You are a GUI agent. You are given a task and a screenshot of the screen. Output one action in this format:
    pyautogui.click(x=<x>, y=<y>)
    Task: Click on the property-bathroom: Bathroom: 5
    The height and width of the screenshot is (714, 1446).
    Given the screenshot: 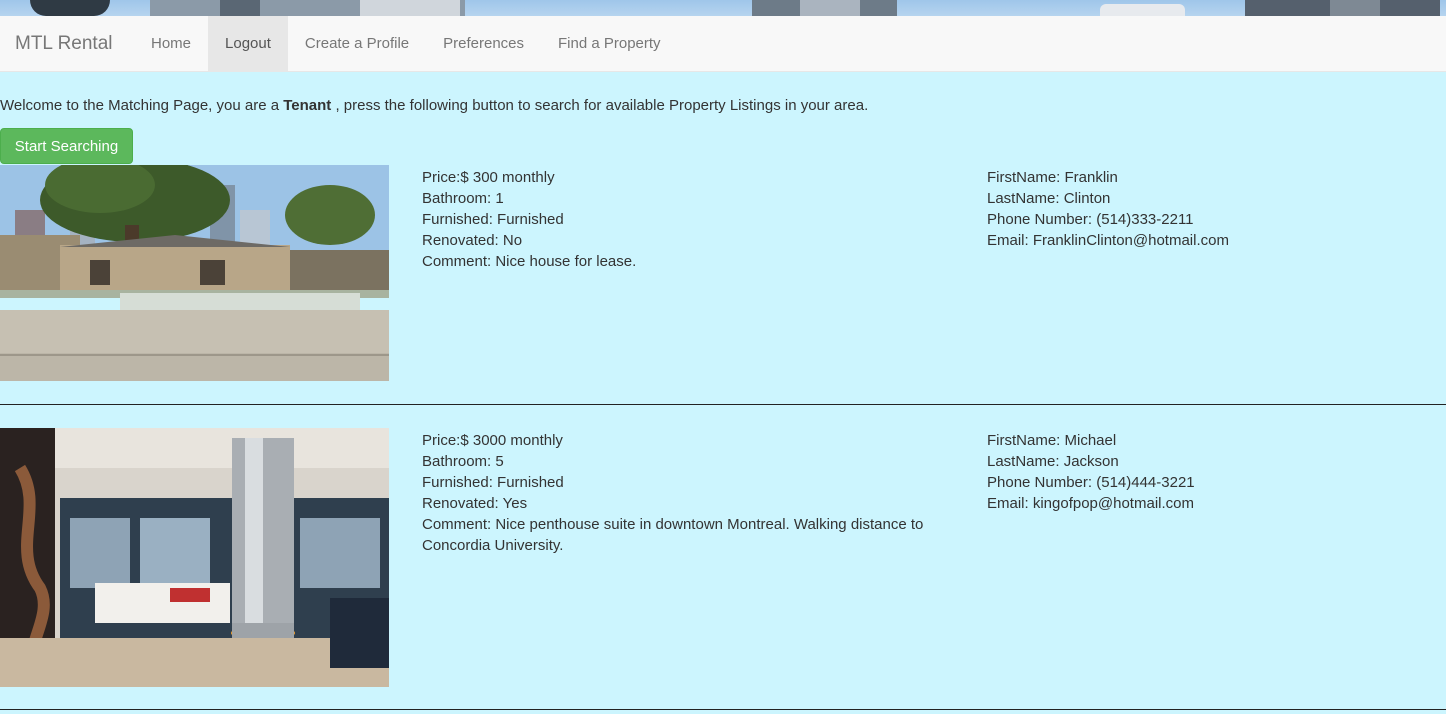 What is the action you would take?
    pyautogui.click(x=463, y=461)
    